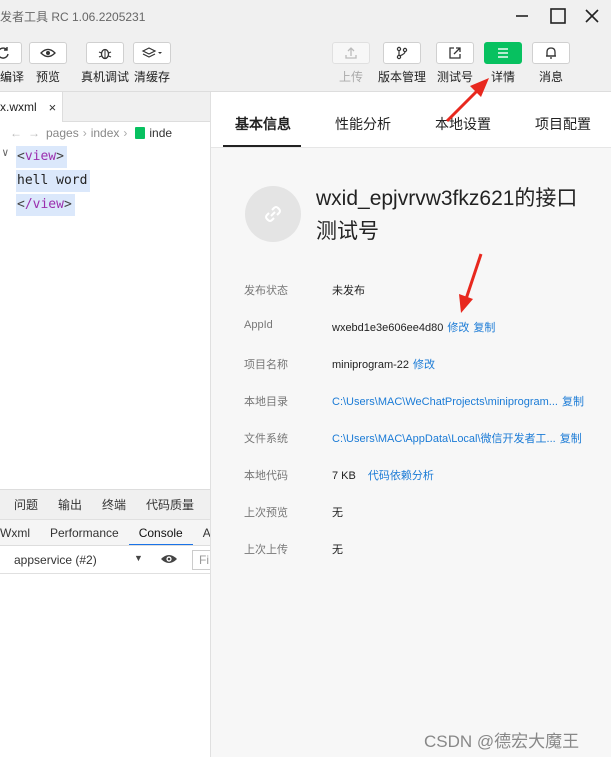  Describe the element at coordinates (26, 504) in the screenshot. I see `tab-problems: 问题` at that location.